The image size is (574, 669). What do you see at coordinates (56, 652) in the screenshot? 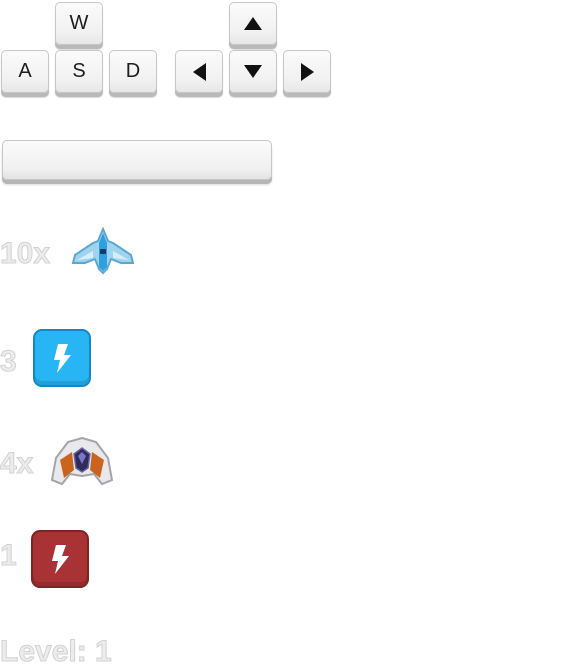
I see `level-label: Level: 1` at bounding box center [56, 652].